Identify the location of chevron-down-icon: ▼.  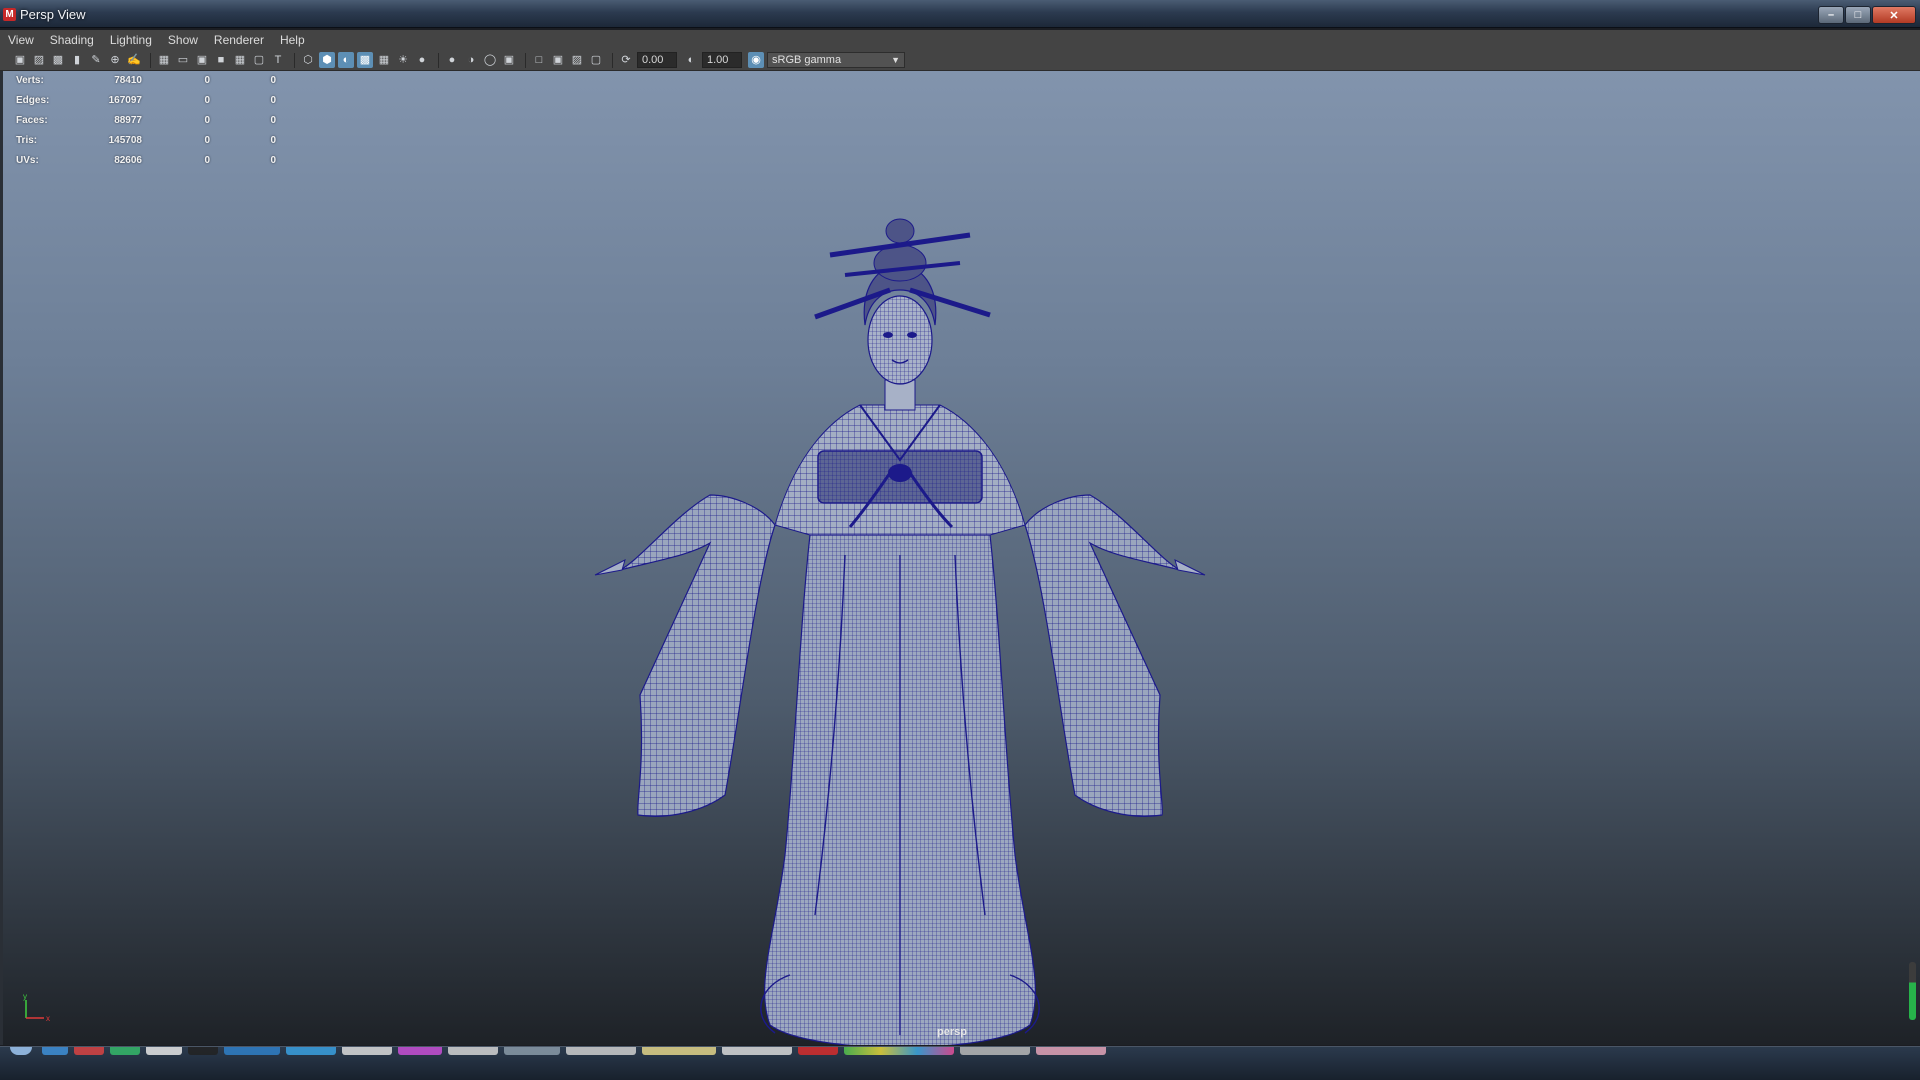
(895, 60).